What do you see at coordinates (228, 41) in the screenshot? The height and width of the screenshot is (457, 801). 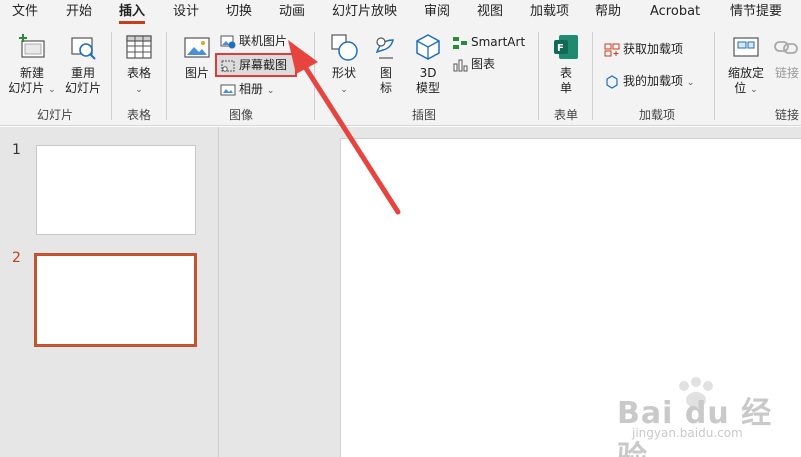 I see `online-picture-icon` at bounding box center [228, 41].